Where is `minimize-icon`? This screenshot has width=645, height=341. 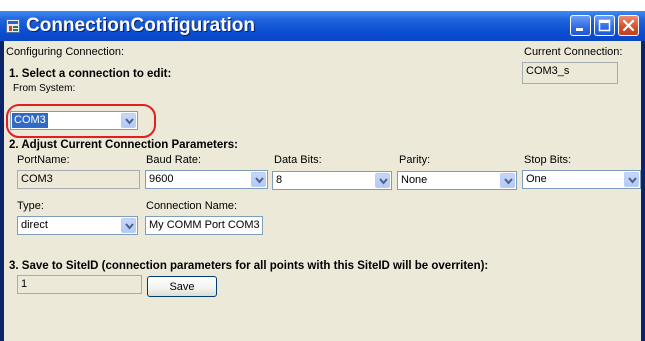 minimize-icon is located at coordinates (579, 29).